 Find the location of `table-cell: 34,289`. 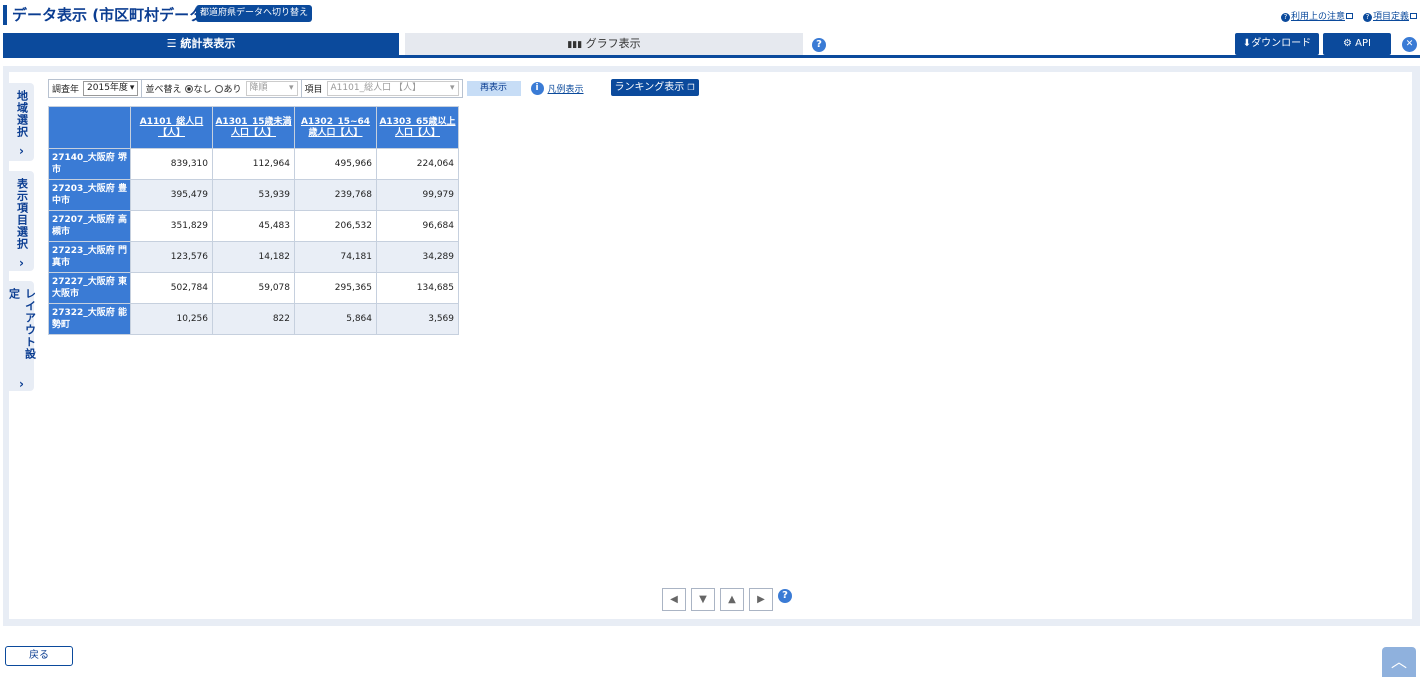

table-cell: 34,289 is located at coordinates (417, 257).